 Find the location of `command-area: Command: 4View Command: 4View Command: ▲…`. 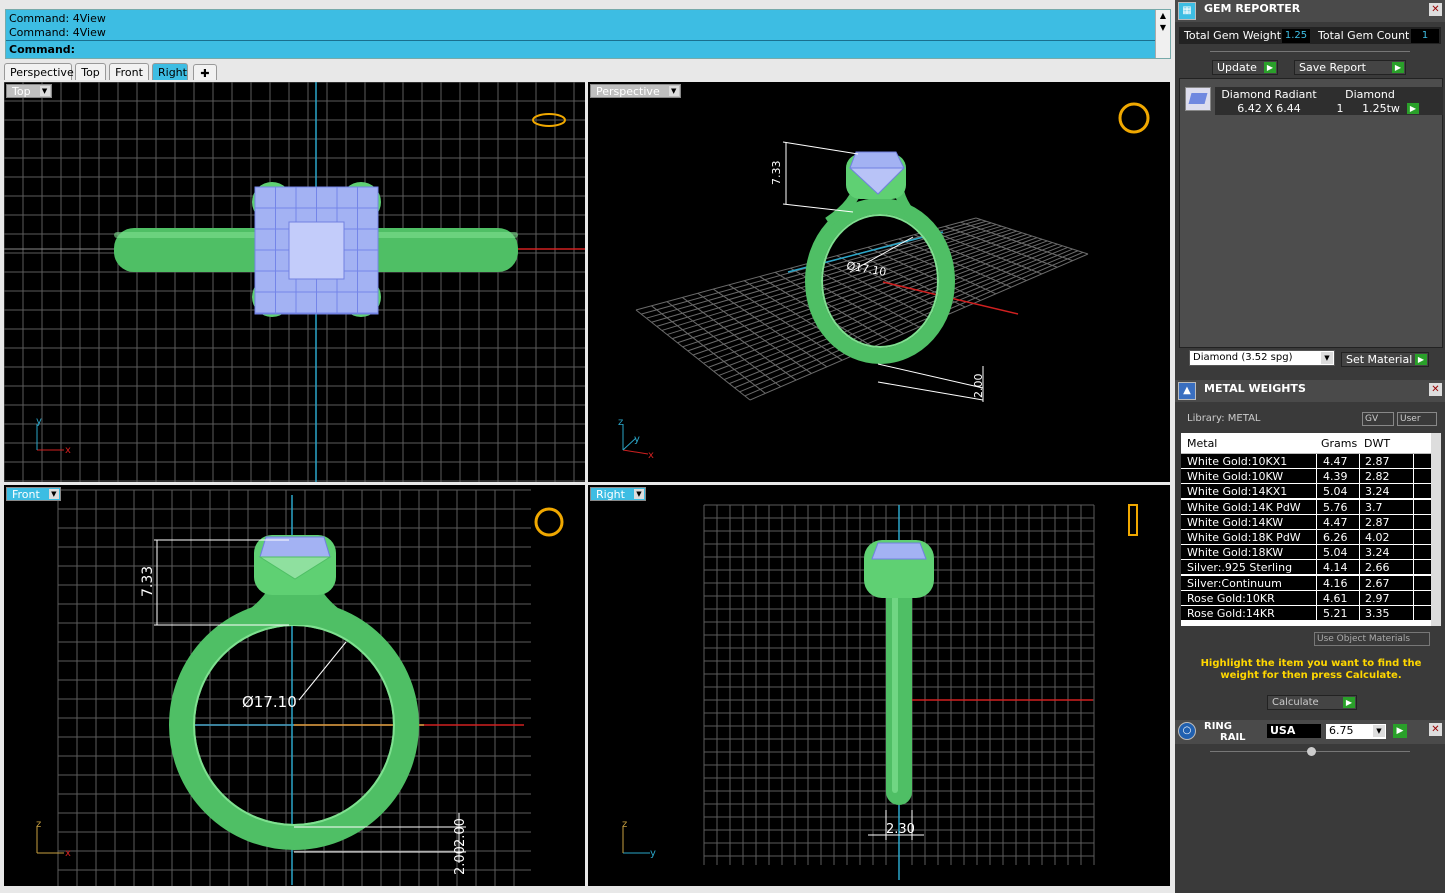

command-area: Command: 4View Command: 4View Command: ▲… is located at coordinates (588, 34).